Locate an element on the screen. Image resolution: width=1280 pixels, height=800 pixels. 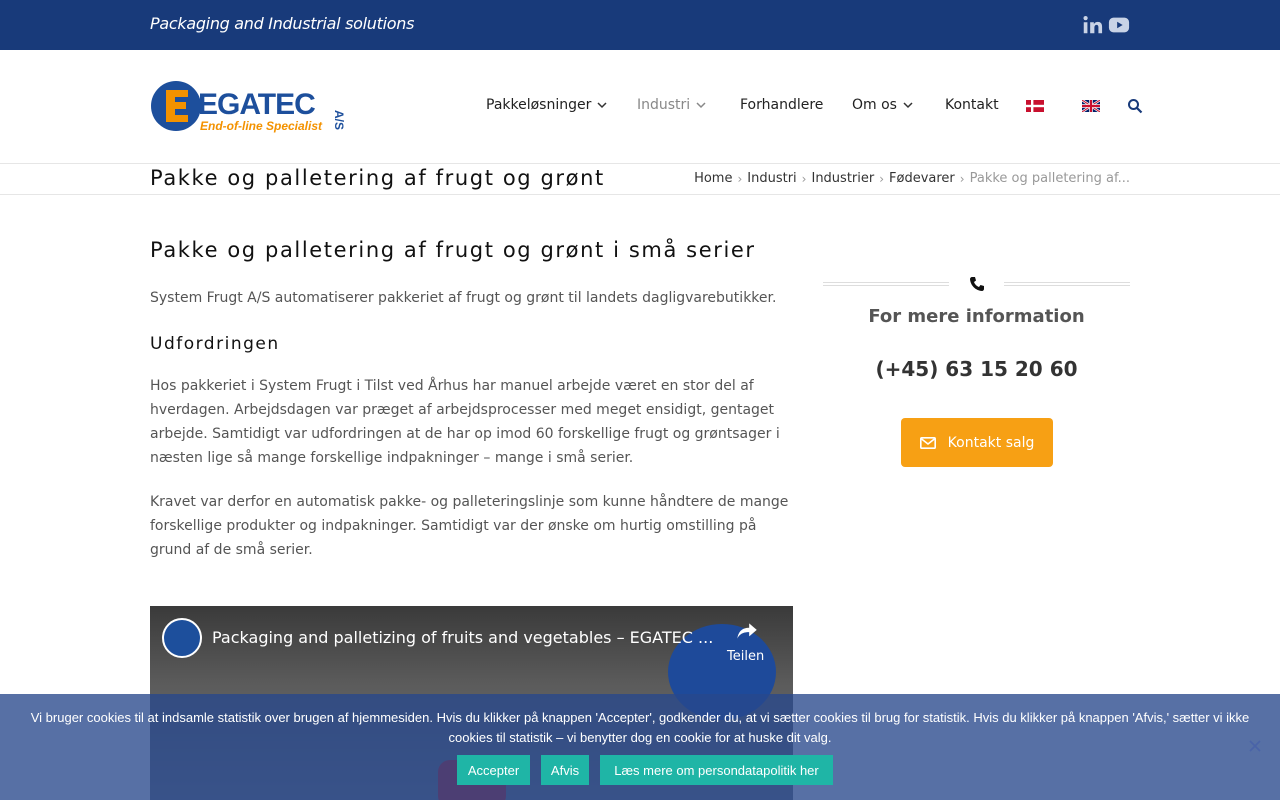
contact-sales-label: Kontakt salg is located at coordinates (991, 442).